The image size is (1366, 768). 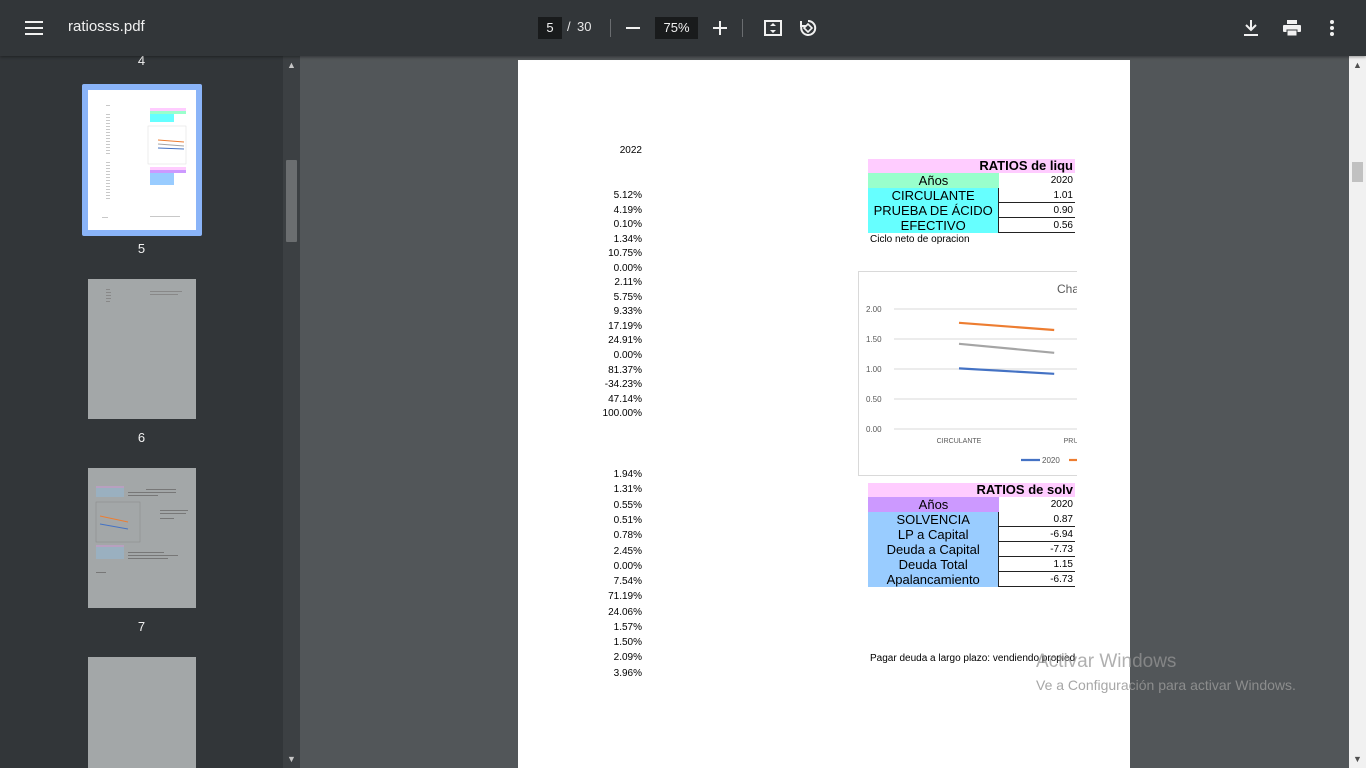 What do you see at coordinates (933, 564) in the screenshot?
I see `ratio-label: Deuda Total` at bounding box center [933, 564].